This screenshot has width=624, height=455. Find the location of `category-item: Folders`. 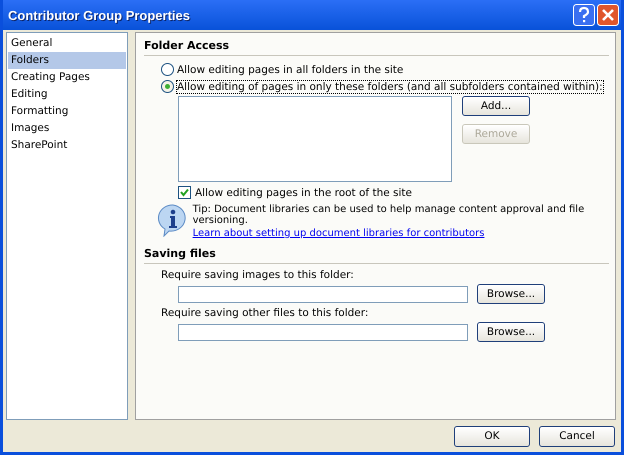

category-item: Folders is located at coordinates (67, 60).